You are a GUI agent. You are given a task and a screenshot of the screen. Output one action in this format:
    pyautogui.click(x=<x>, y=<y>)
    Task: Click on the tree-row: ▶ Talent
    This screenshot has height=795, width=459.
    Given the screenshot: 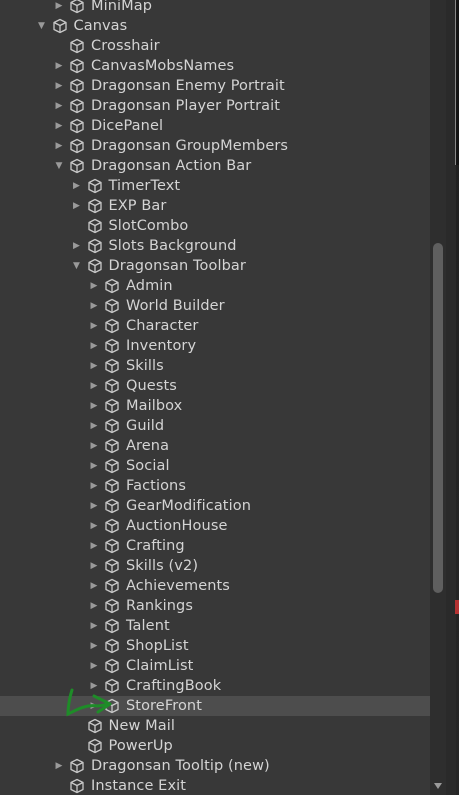 What is the action you would take?
    pyautogui.click(x=215, y=626)
    